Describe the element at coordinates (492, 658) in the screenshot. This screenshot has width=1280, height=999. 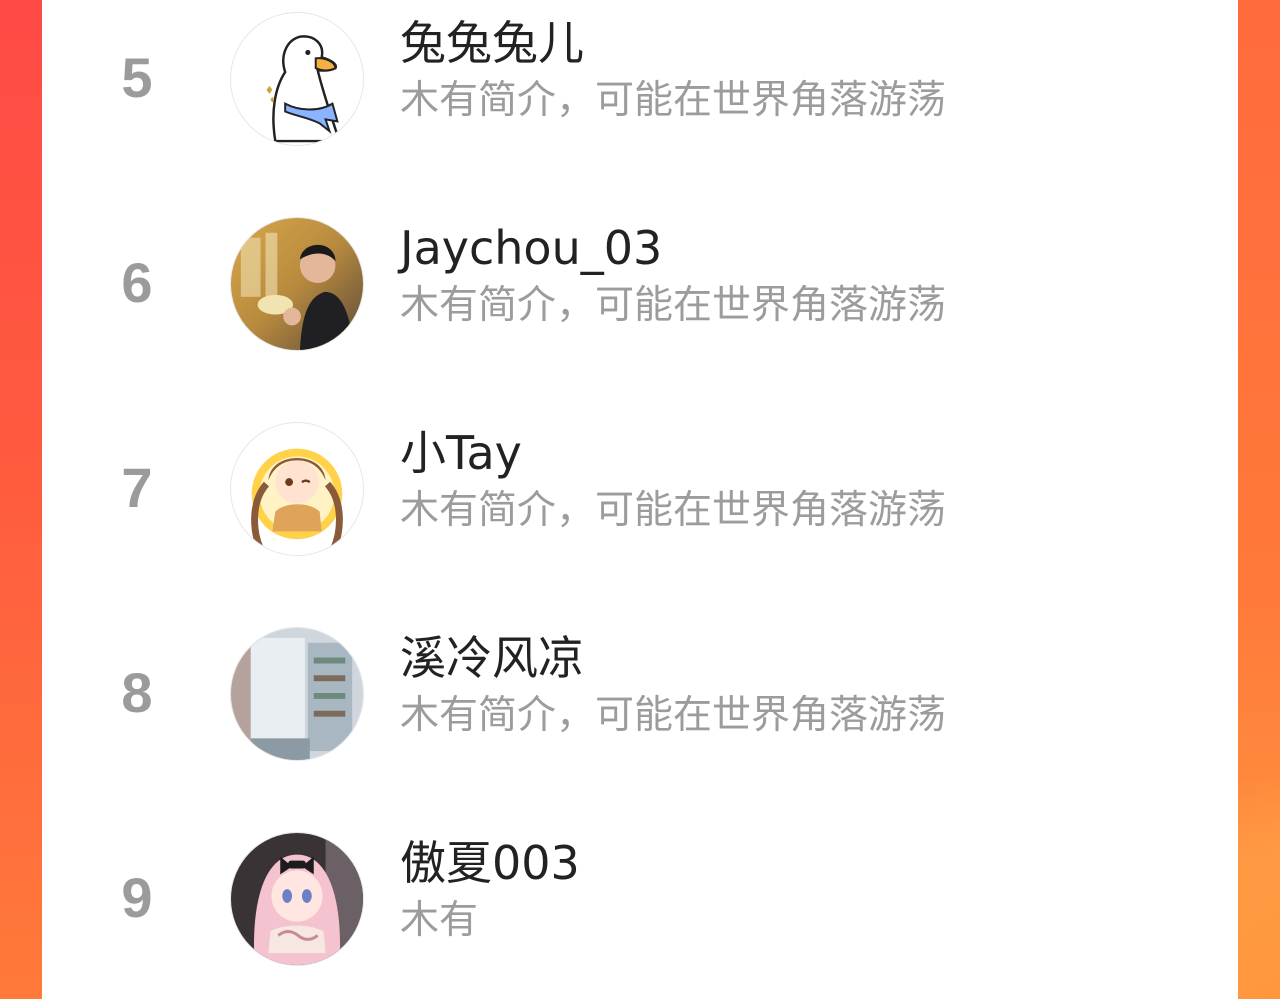
I see `user-name: 溪冷风凉` at that location.